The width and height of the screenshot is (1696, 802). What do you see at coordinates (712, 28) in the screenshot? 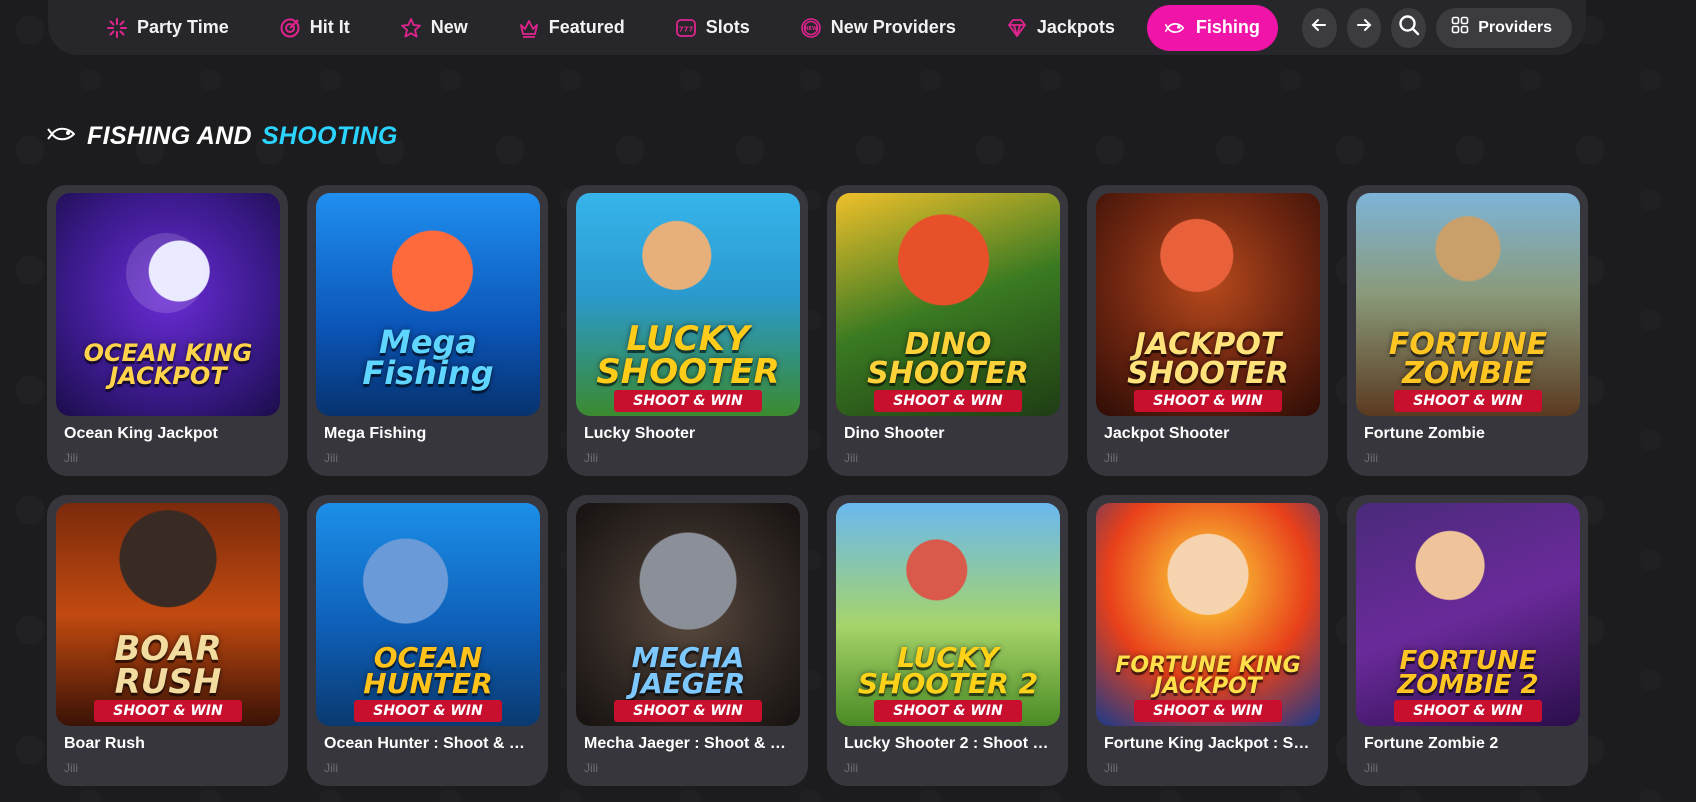
I see `nav-item-slots: 777 Slots` at bounding box center [712, 28].